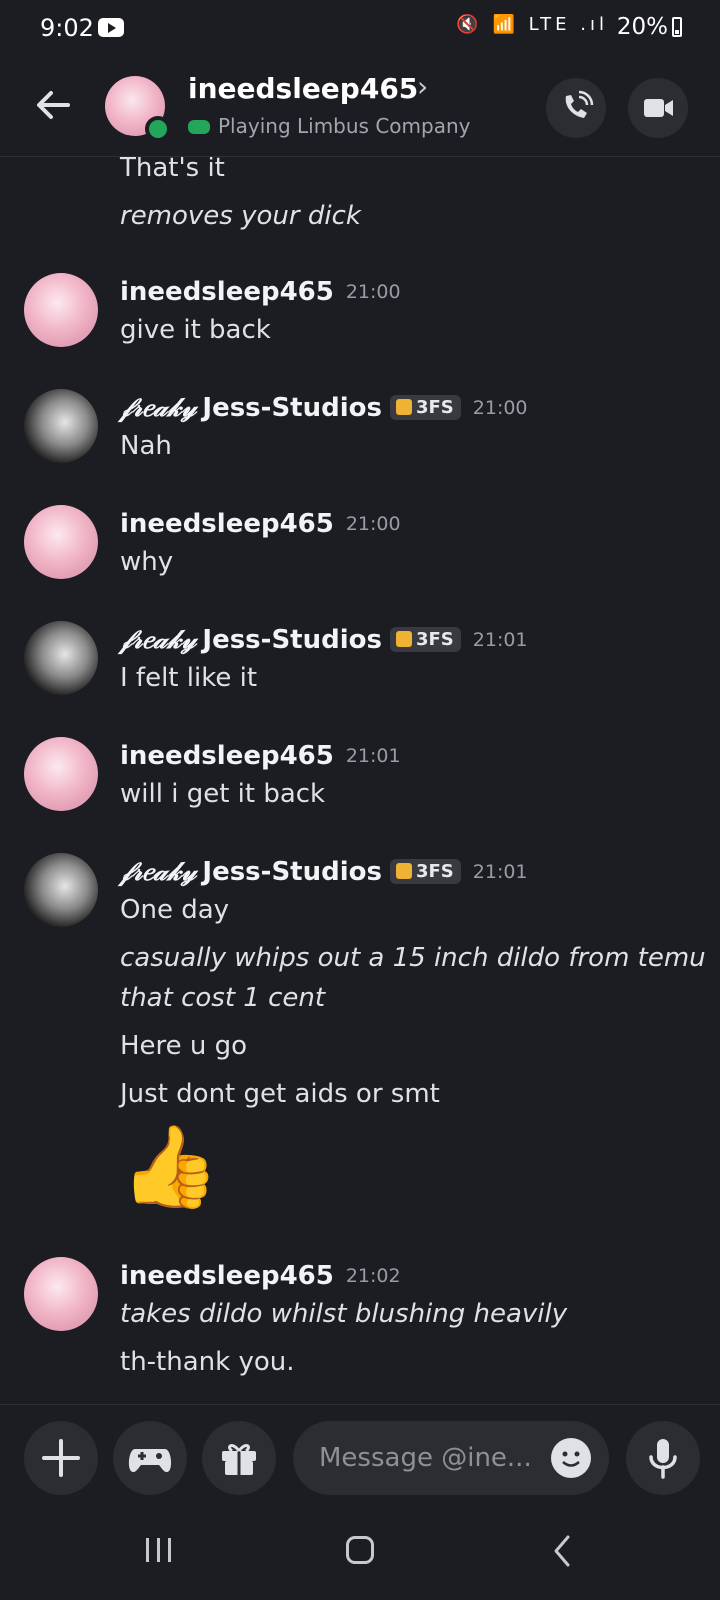 Image resolution: width=720 pixels, height=1600 pixels. I want to click on youtube-icon, so click(111, 27).